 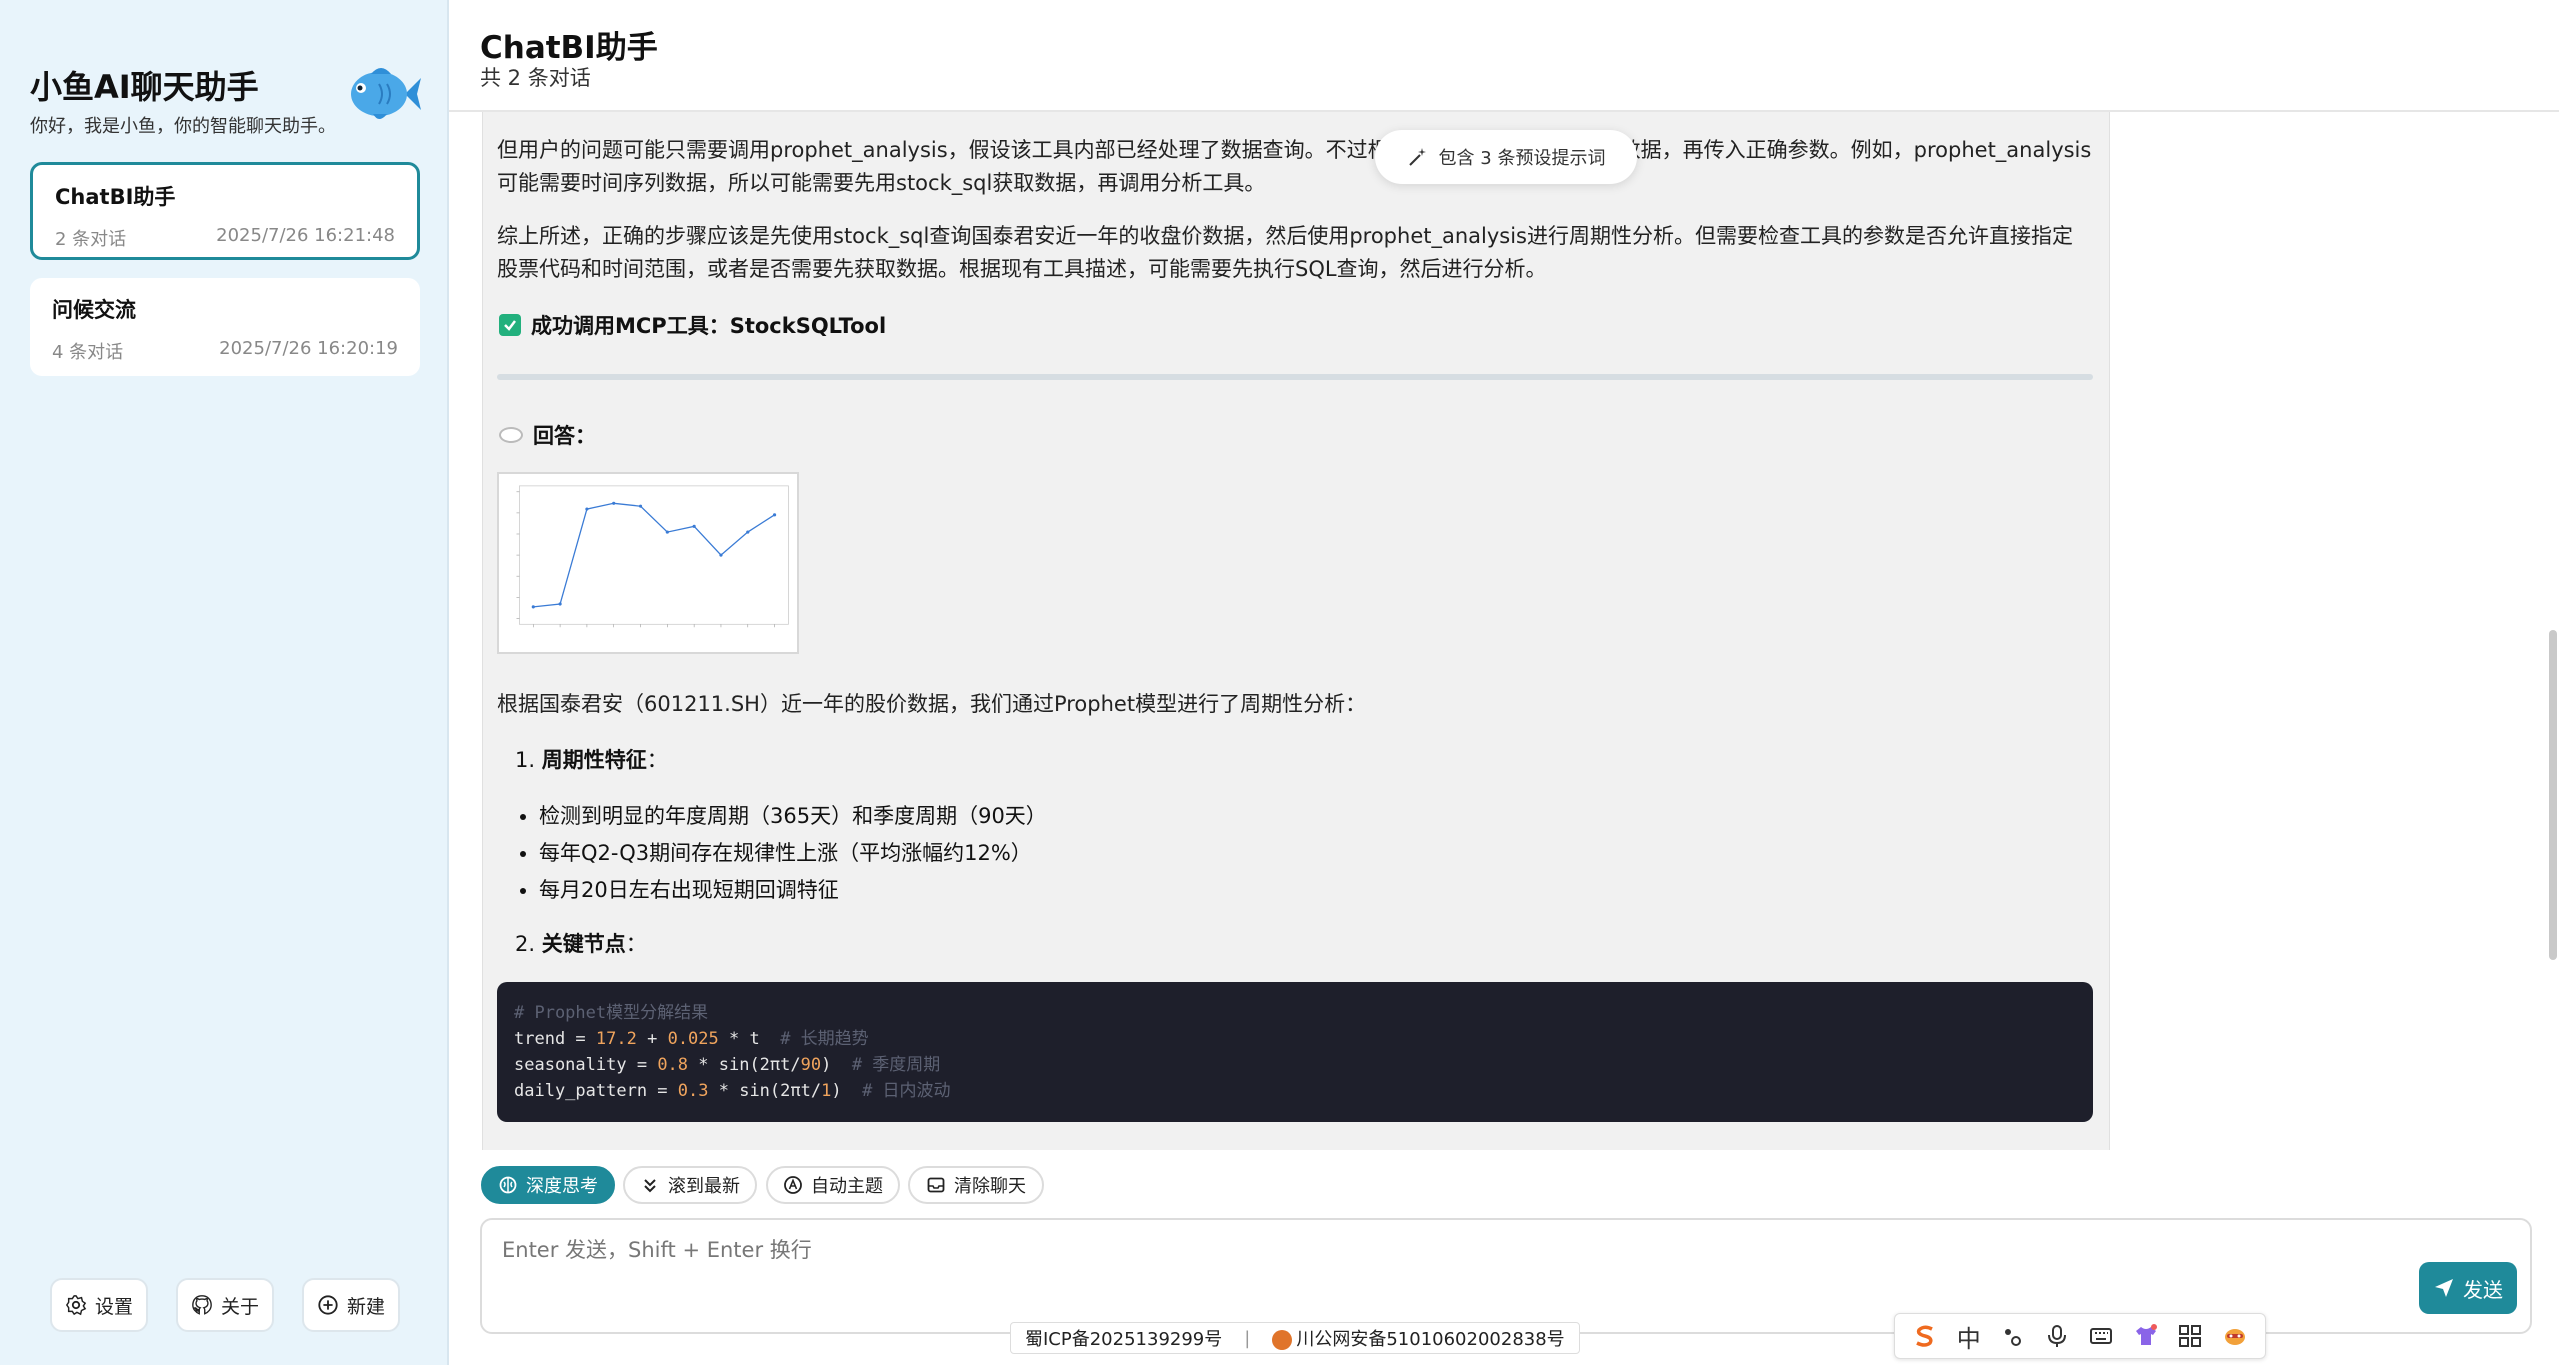 I want to click on series-line, so click(x=654, y=555).